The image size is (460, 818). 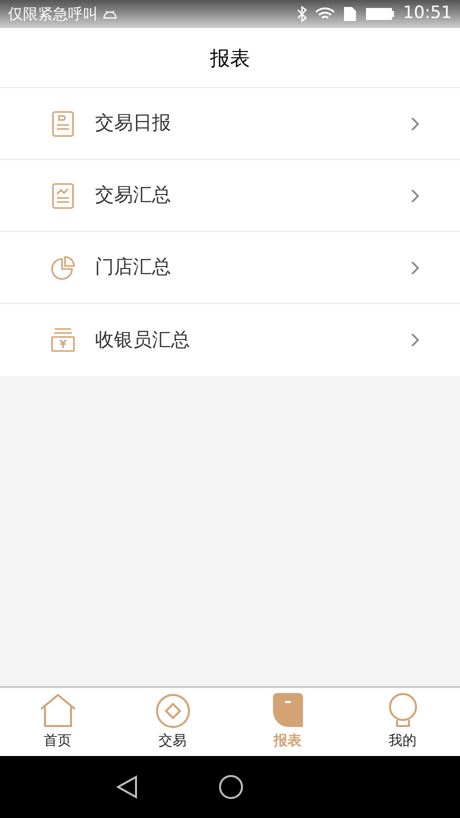 I want to click on tab-label: 报表, so click(x=288, y=741).